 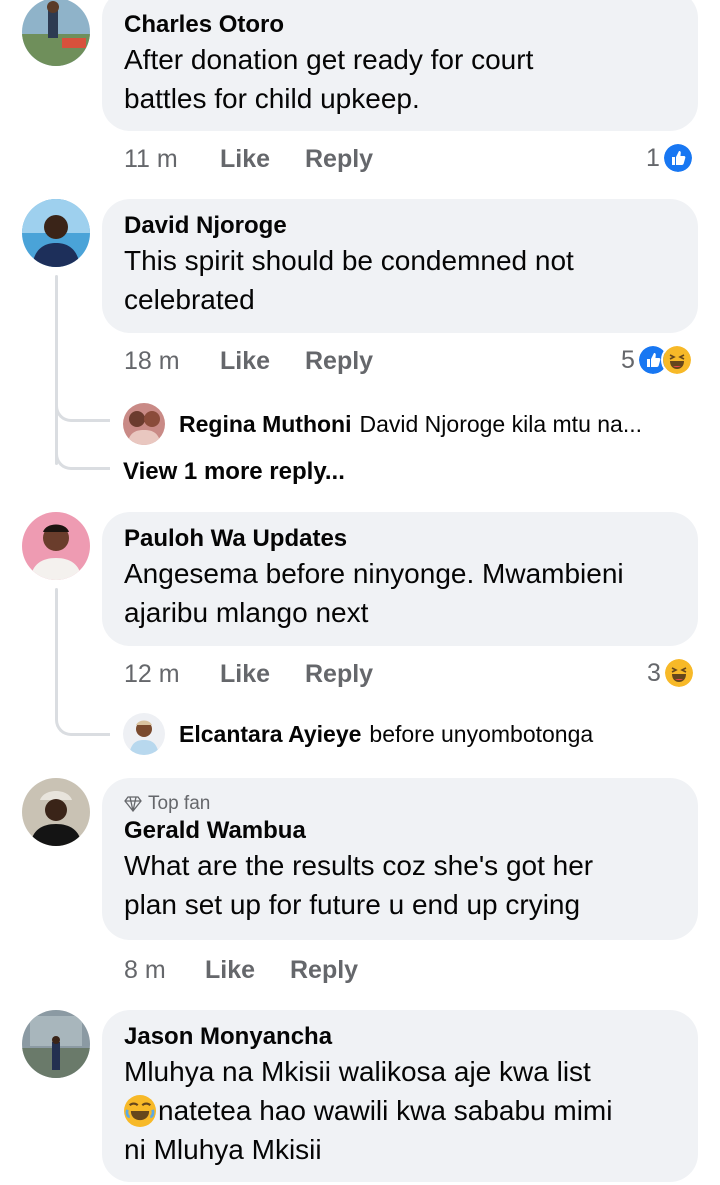 What do you see at coordinates (140, 1110) in the screenshot?
I see `laughing-emoji-icon` at bounding box center [140, 1110].